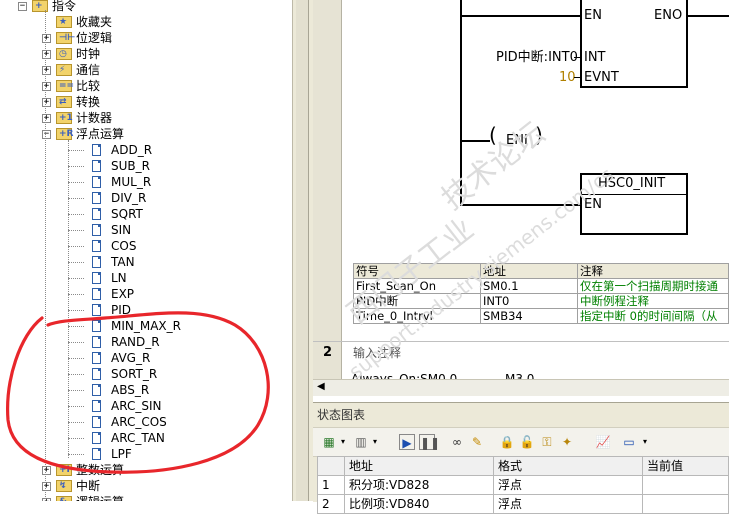 The height and width of the screenshot is (514, 729). I want to click on pause-icon: ❚❚, so click(429, 442).